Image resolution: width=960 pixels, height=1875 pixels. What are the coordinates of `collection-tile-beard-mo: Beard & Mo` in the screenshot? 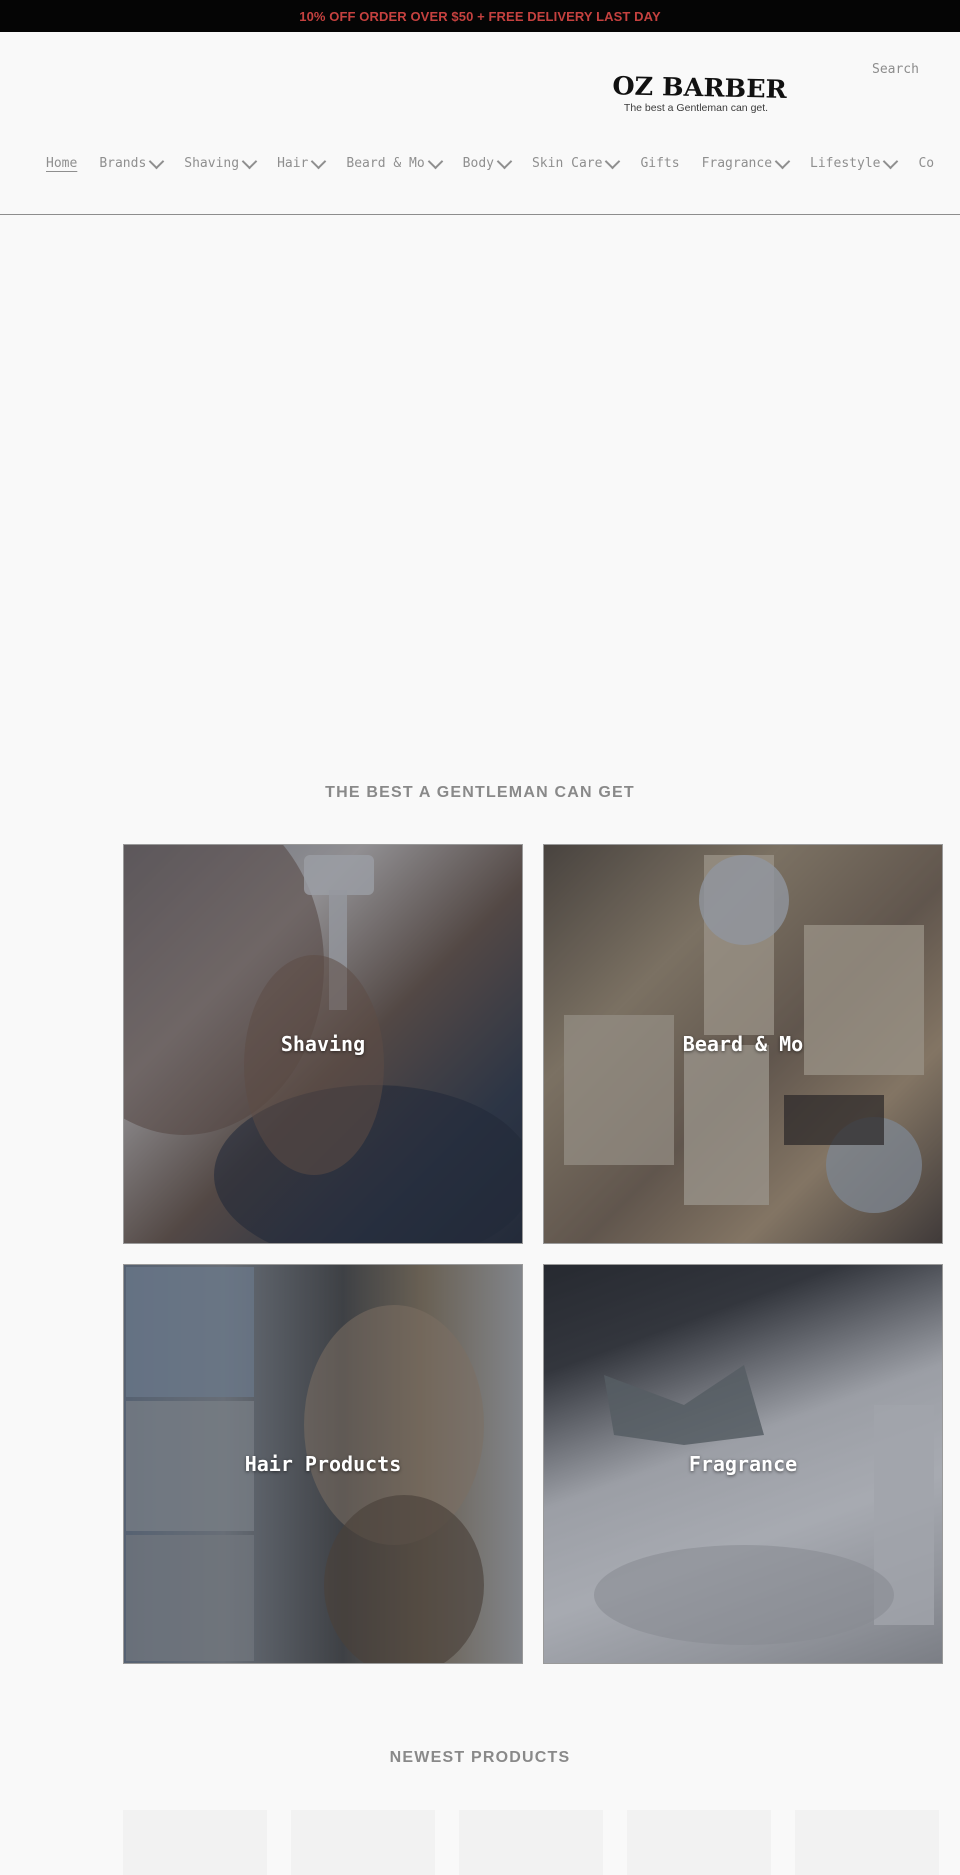 It's located at (743, 1044).